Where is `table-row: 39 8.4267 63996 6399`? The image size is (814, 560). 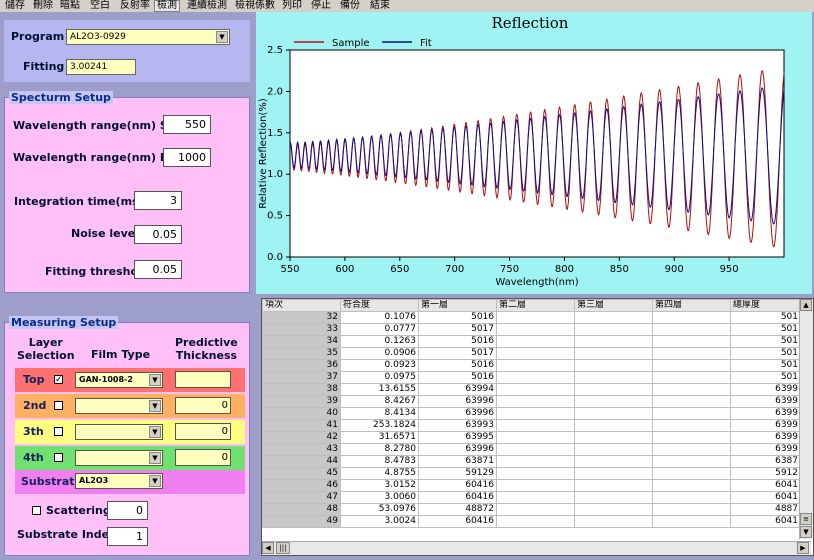
table-row: 39 8.4267 63996 6399 is located at coordinates (531, 401).